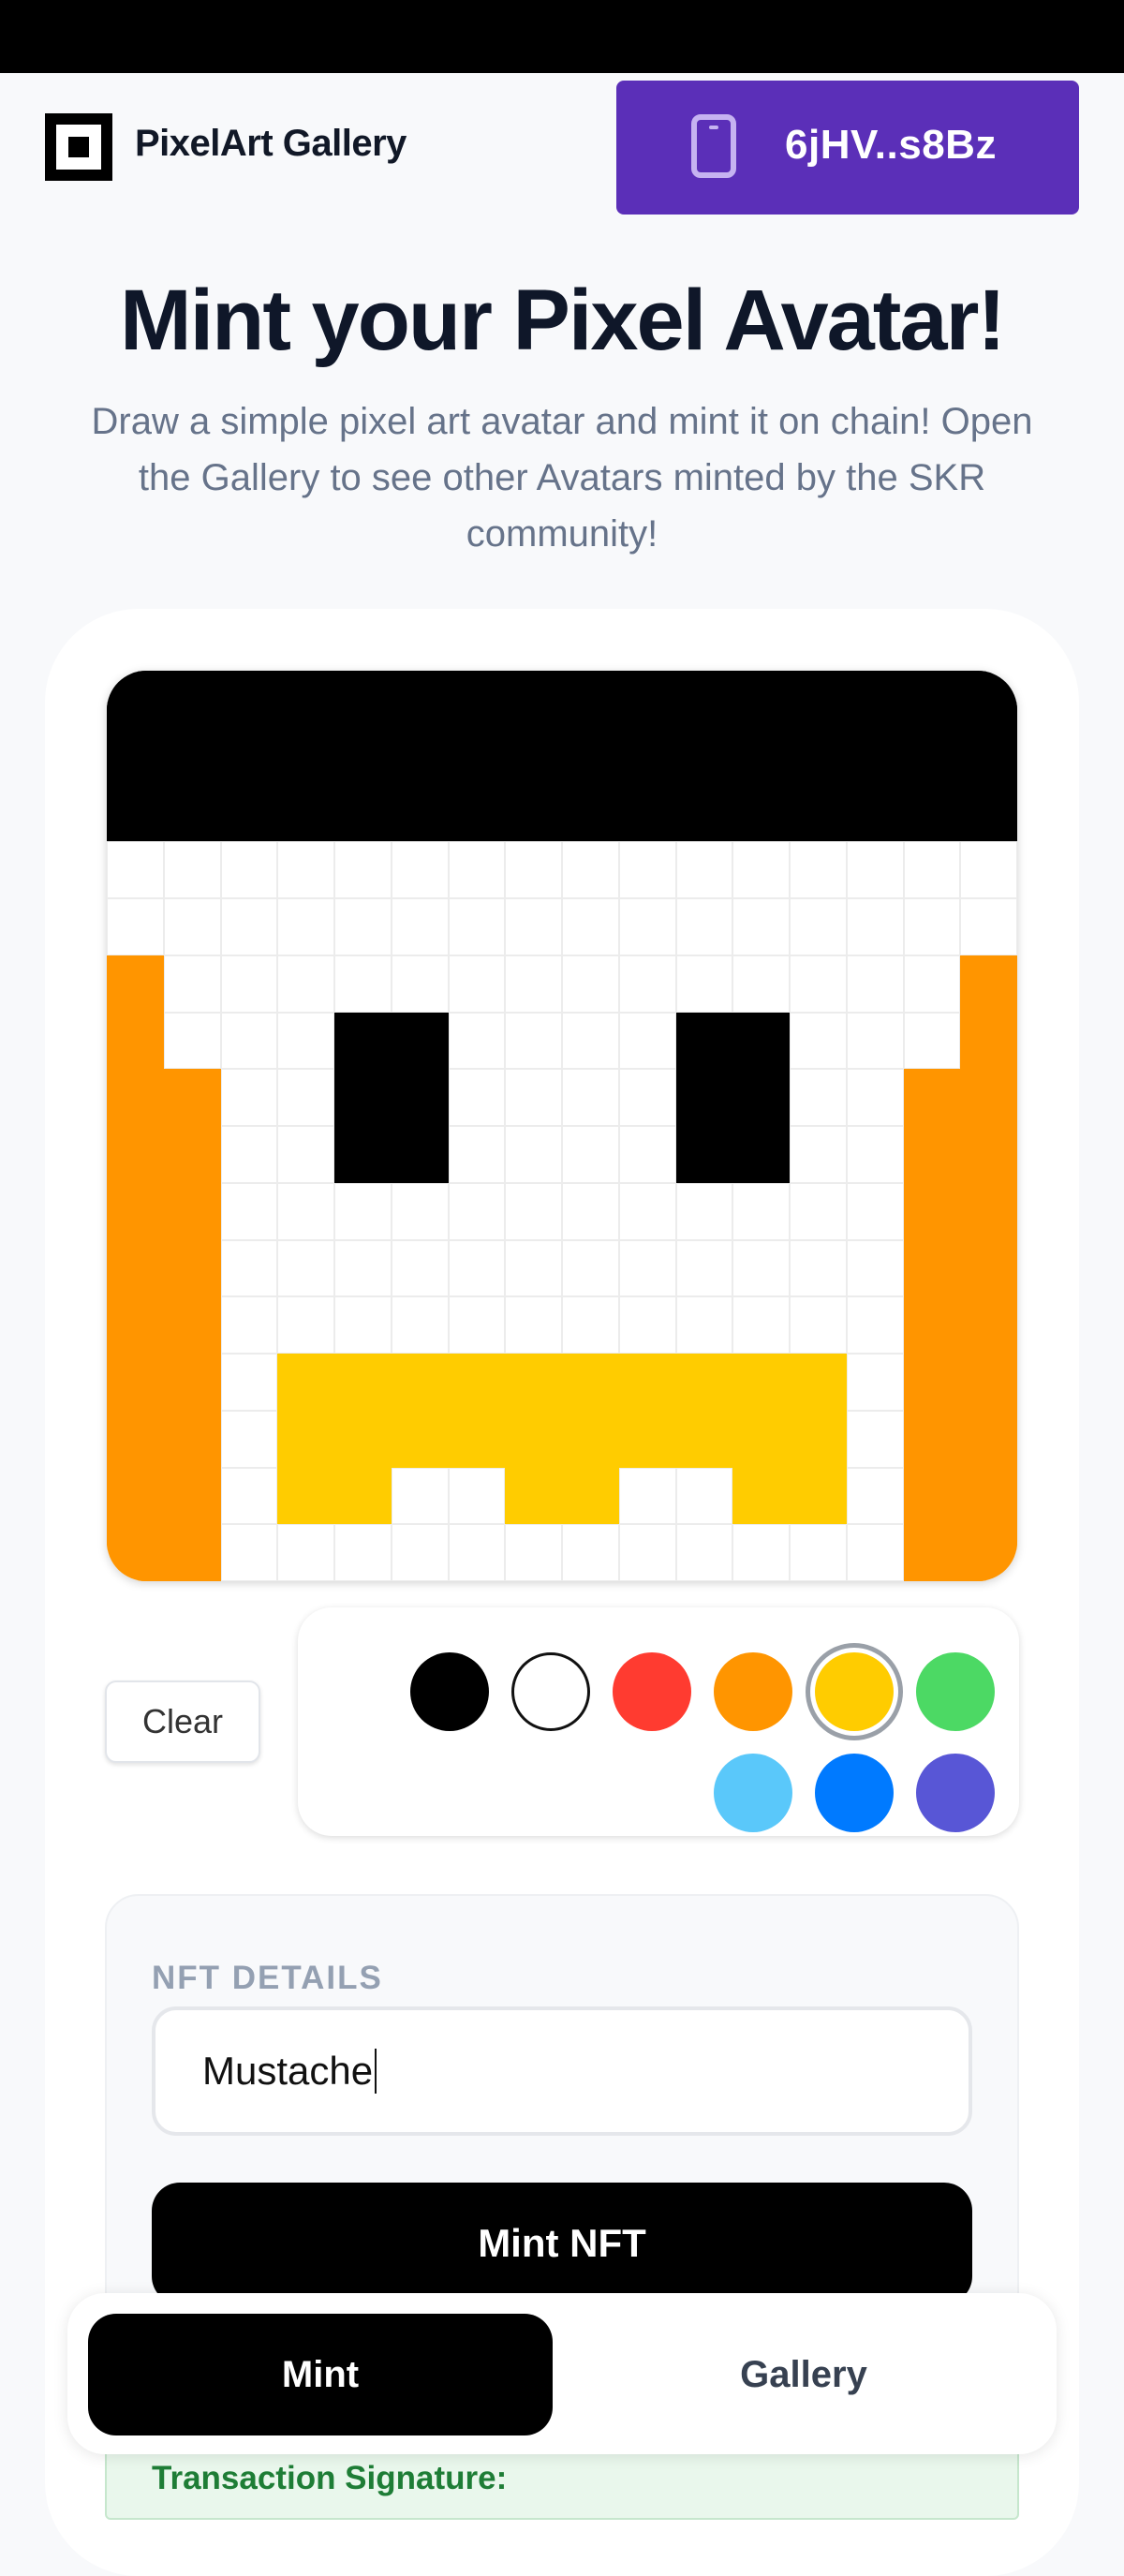 The image size is (1124, 2576). What do you see at coordinates (854, 1793) in the screenshot?
I see `swatch-blue` at bounding box center [854, 1793].